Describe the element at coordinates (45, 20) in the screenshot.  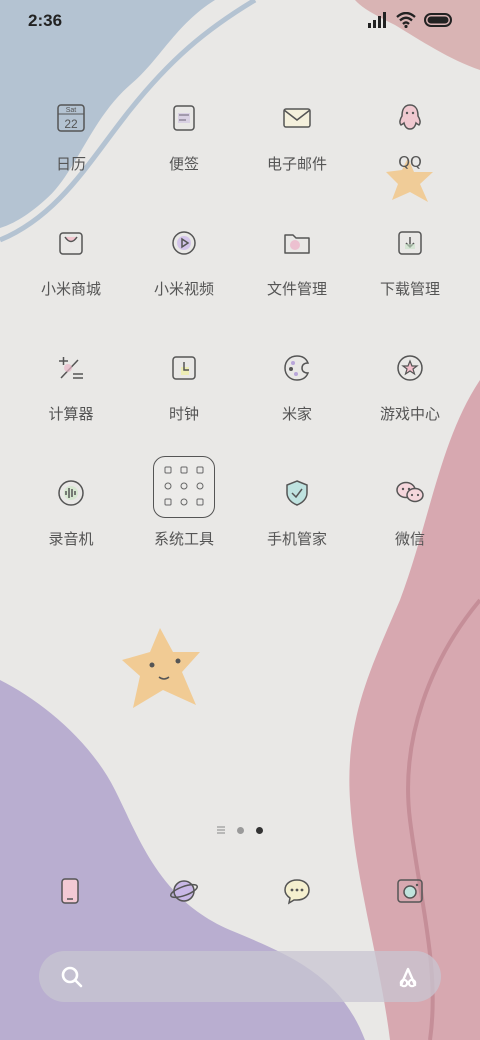
I see `status-time: 2:36` at that location.